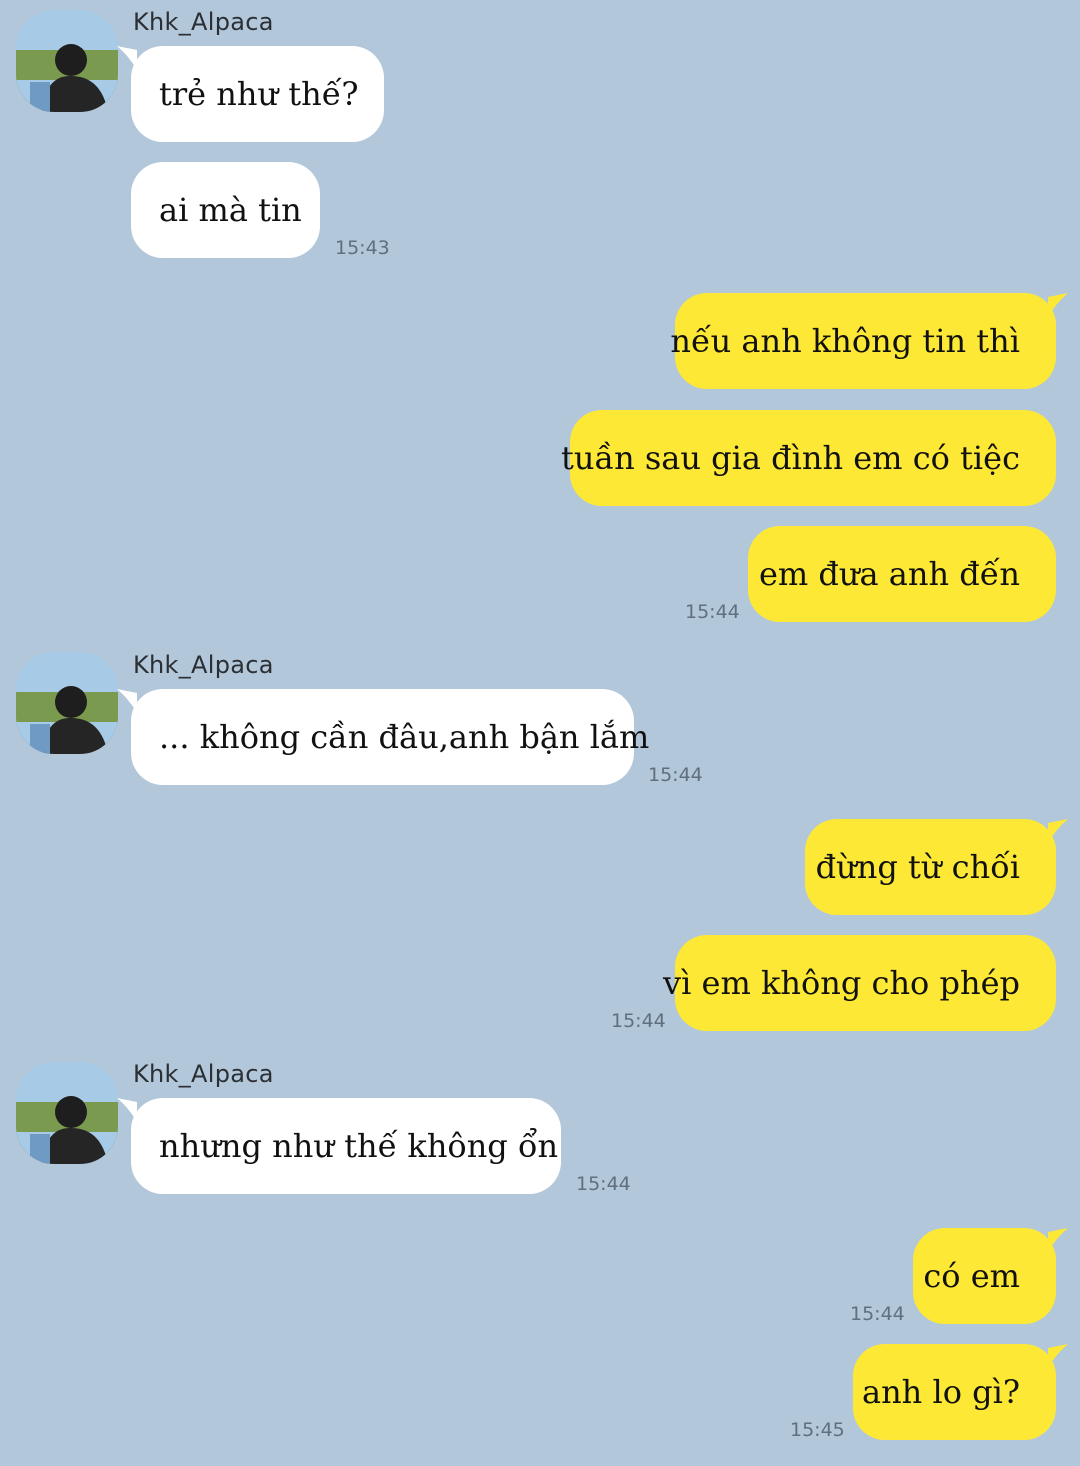  Describe the element at coordinates (817, 1430) in the screenshot. I see `message-timestamp: 15:45` at that location.